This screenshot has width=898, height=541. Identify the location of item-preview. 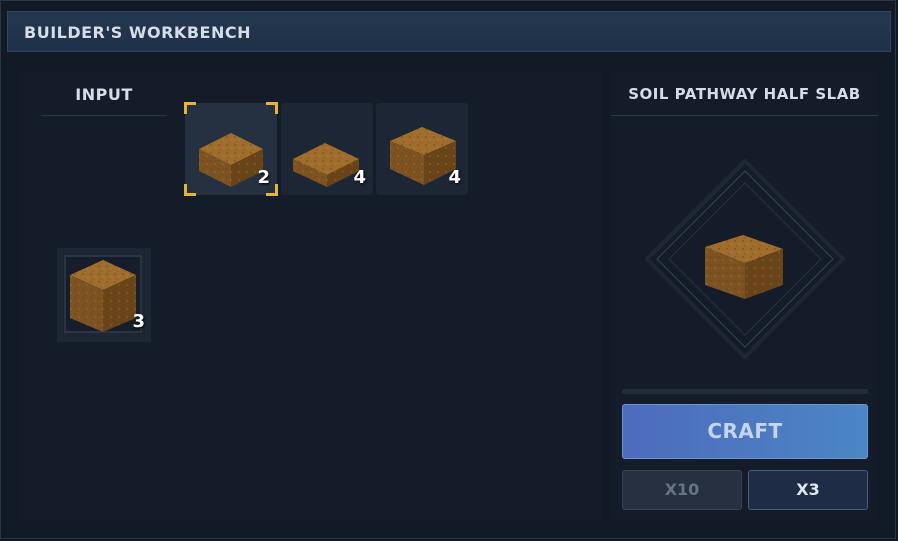
(745, 259).